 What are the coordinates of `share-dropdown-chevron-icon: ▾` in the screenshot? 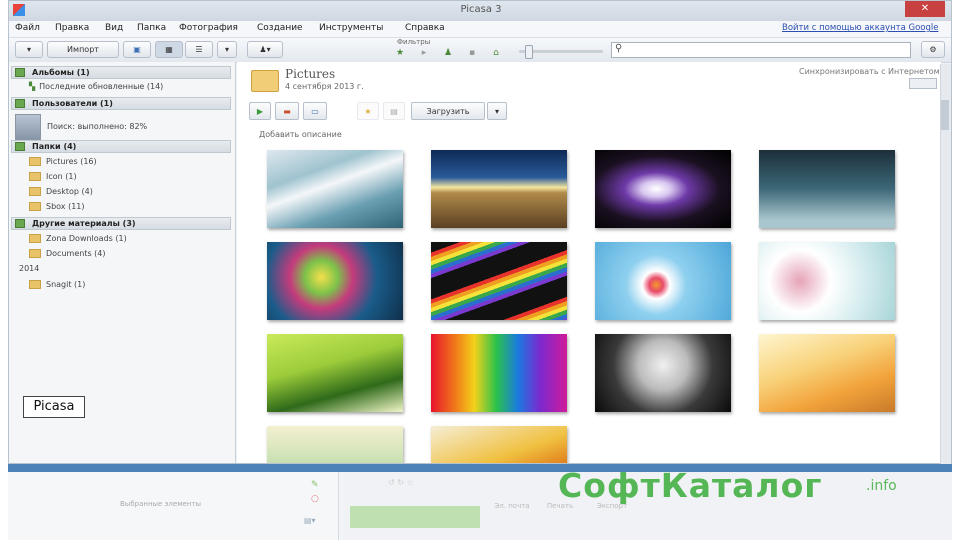 It's located at (497, 111).